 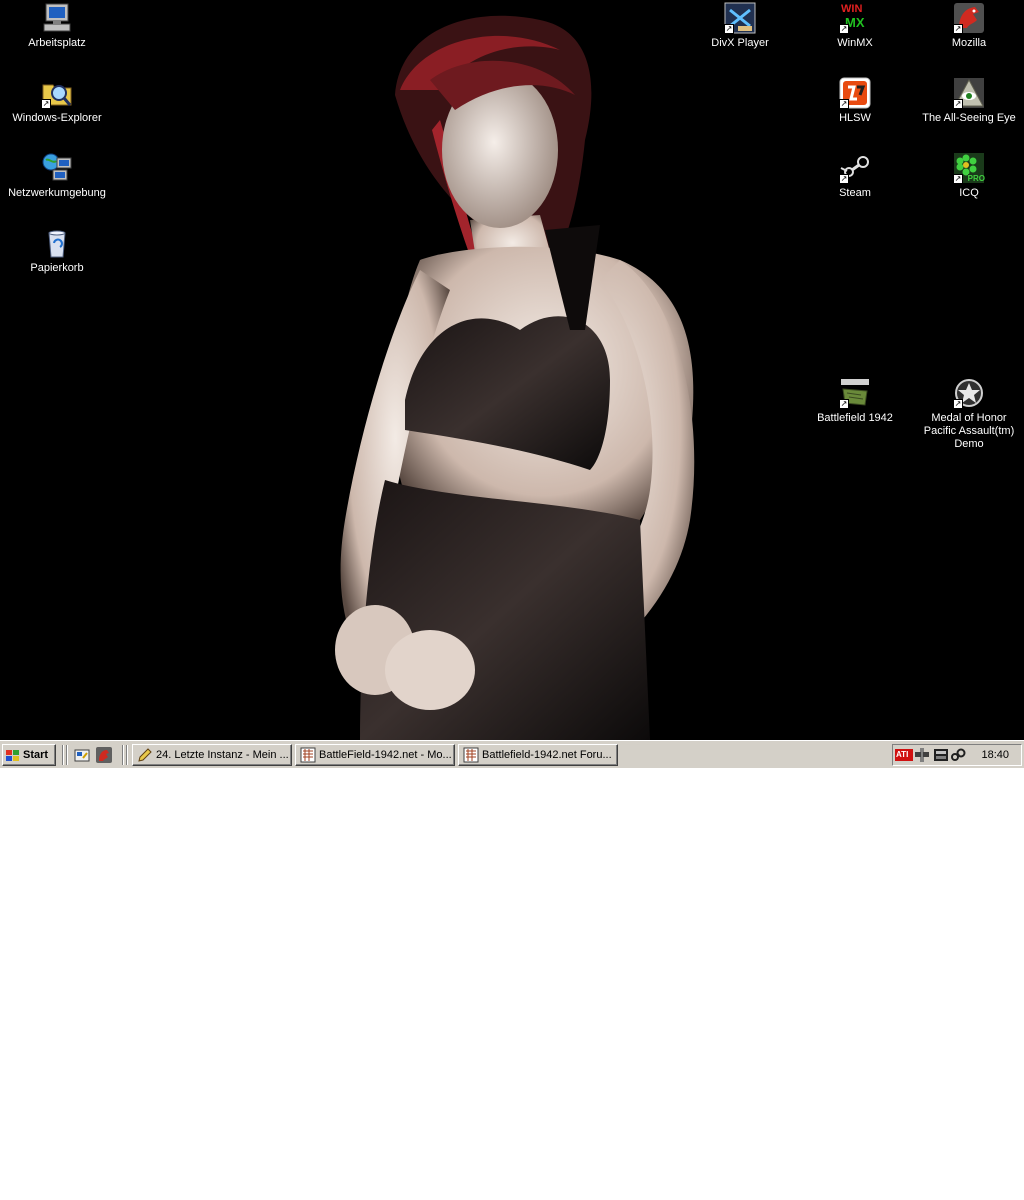 What do you see at coordinates (82, 755) in the screenshot?
I see `quicklaunch-show-desktop-icon` at bounding box center [82, 755].